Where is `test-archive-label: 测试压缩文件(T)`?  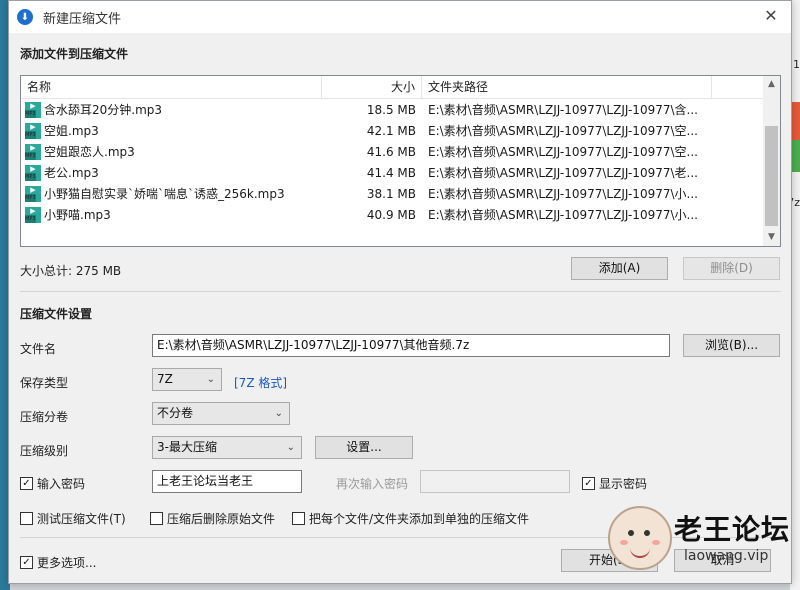
test-archive-label: 测试压缩文件(T) is located at coordinates (81, 519).